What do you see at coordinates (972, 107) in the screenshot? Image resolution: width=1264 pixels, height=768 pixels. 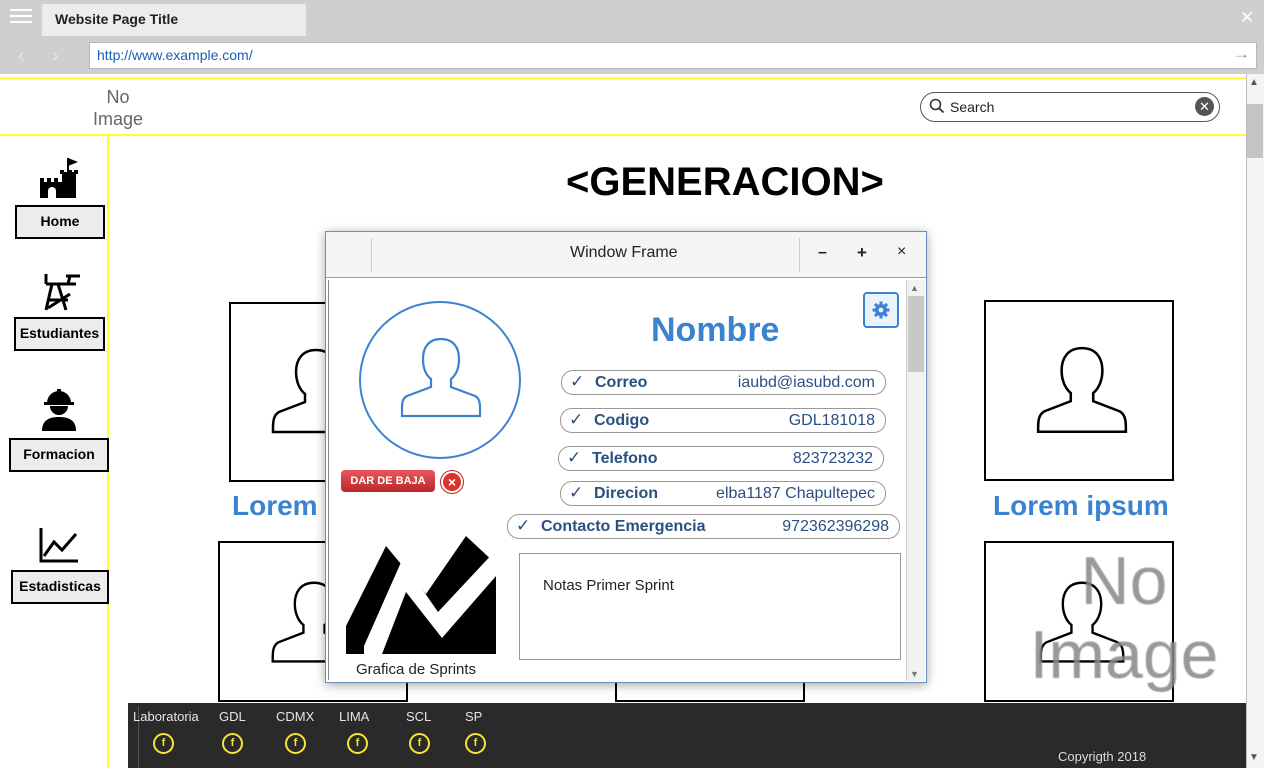 I see `search-placeholder: Search` at bounding box center [972, 107].